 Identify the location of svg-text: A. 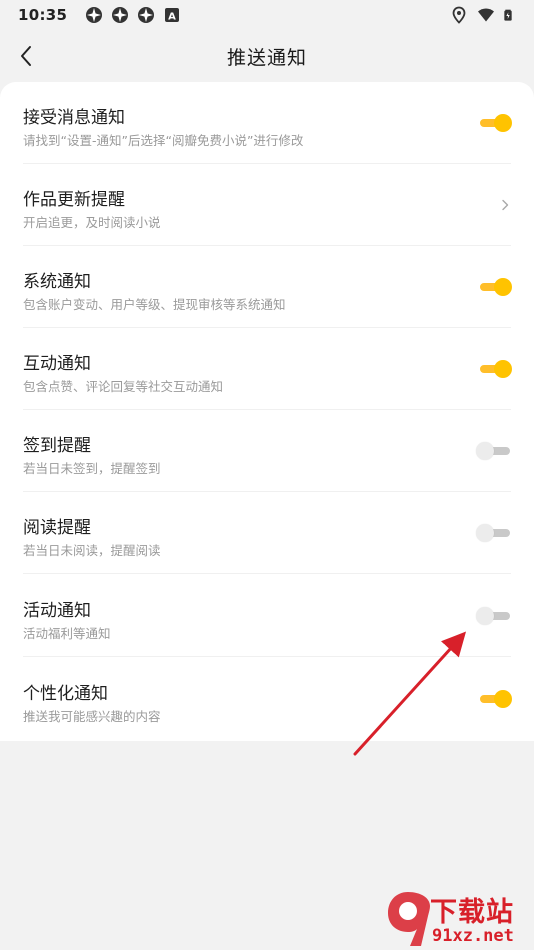
(172, 17).